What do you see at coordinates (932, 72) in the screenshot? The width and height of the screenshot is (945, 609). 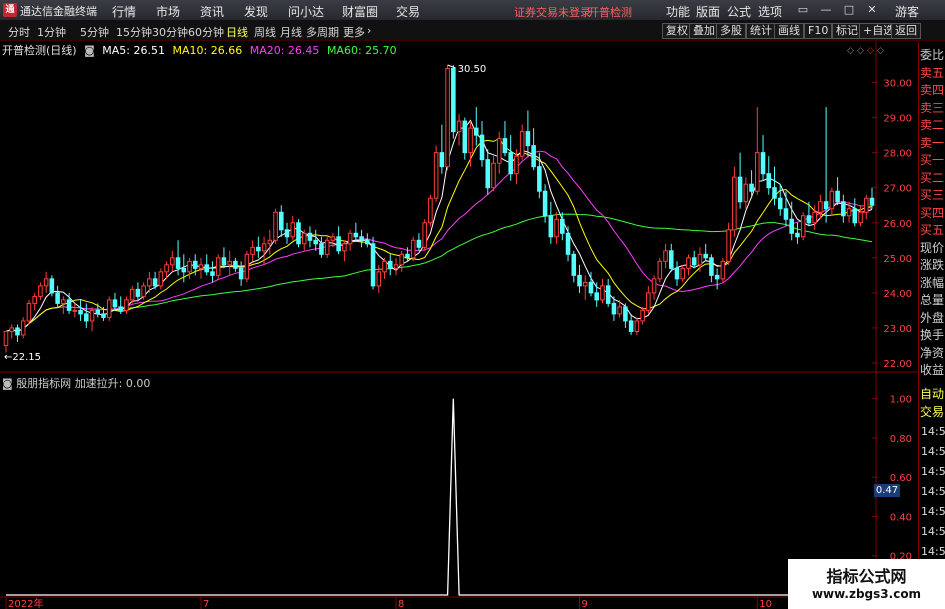 I see `side-label-1: 卖五` at bounding box center [932, 72].